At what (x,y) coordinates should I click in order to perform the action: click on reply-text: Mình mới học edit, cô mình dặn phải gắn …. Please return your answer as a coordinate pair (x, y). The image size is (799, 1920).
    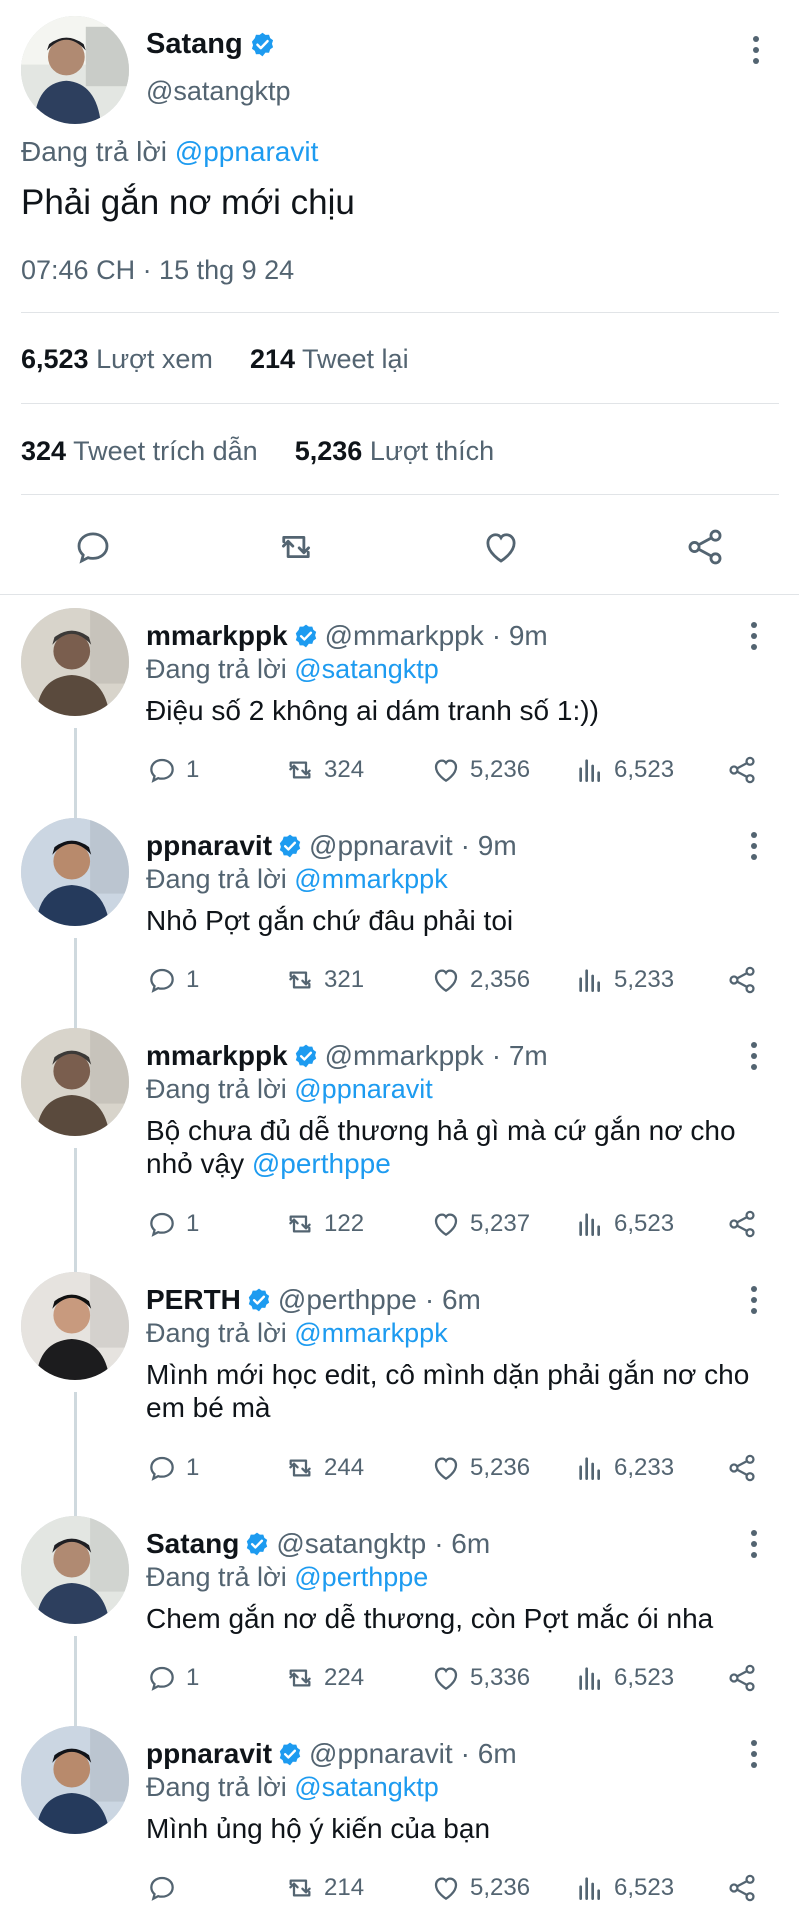
    Looking at the image, I should click on (456, 1391).